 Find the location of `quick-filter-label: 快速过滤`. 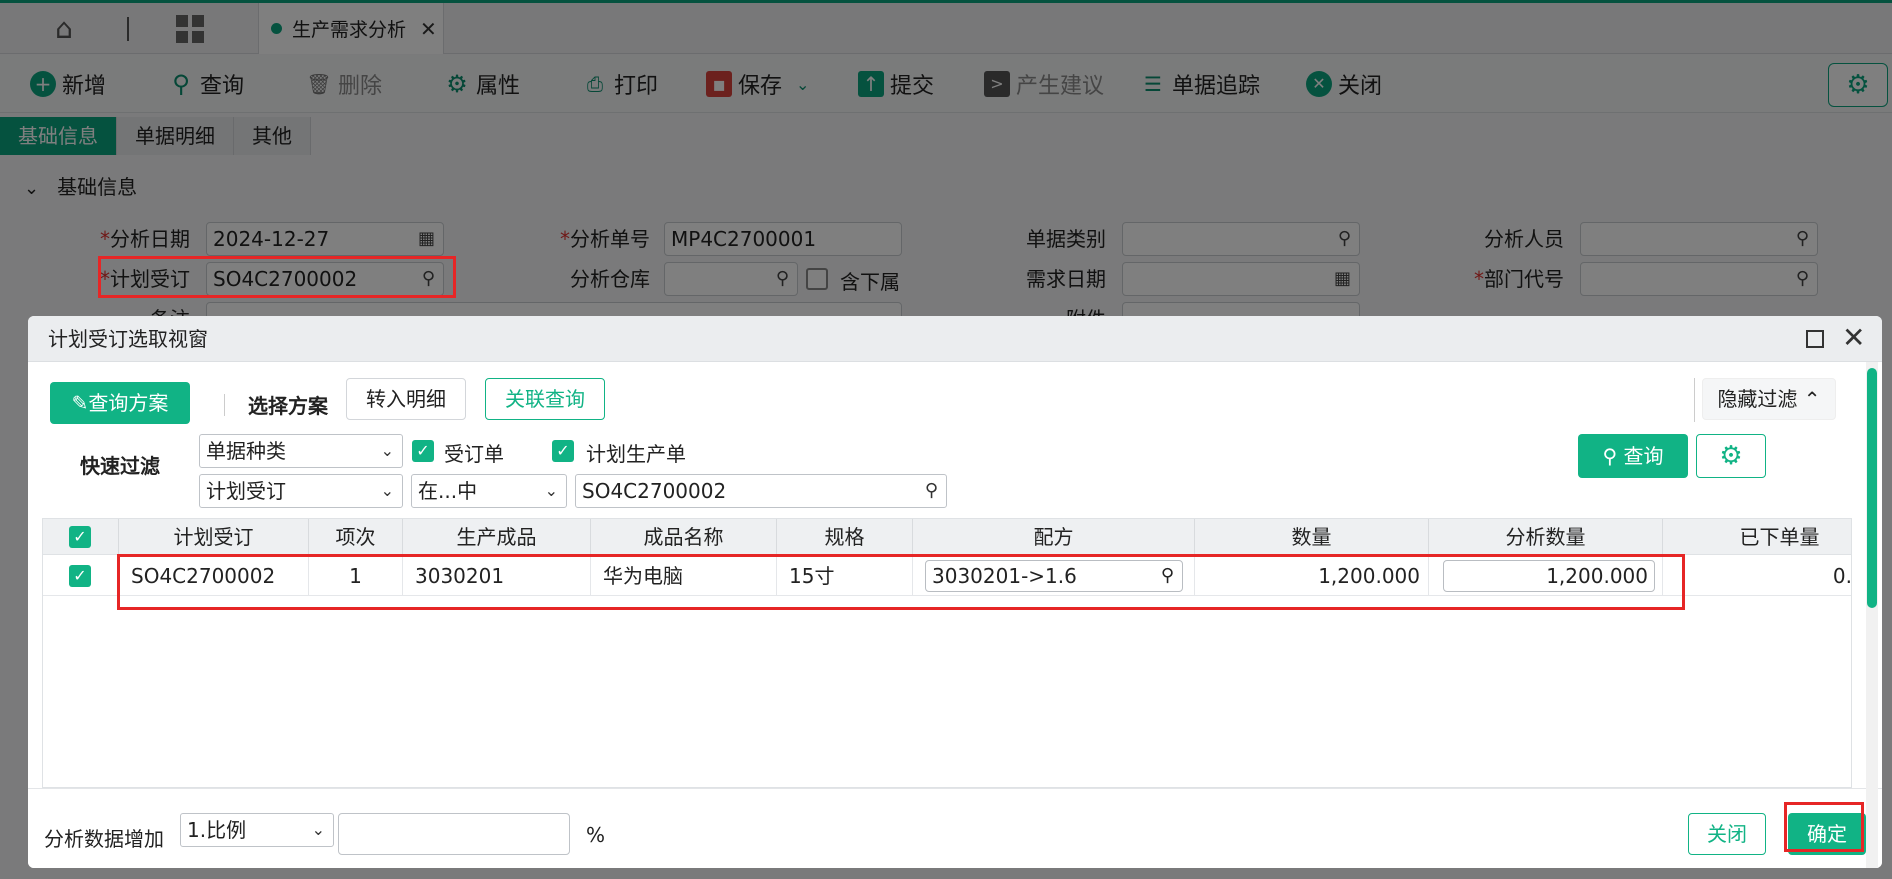

quick-filter-label: 快速过滤 is located at coordinates (120, 466).